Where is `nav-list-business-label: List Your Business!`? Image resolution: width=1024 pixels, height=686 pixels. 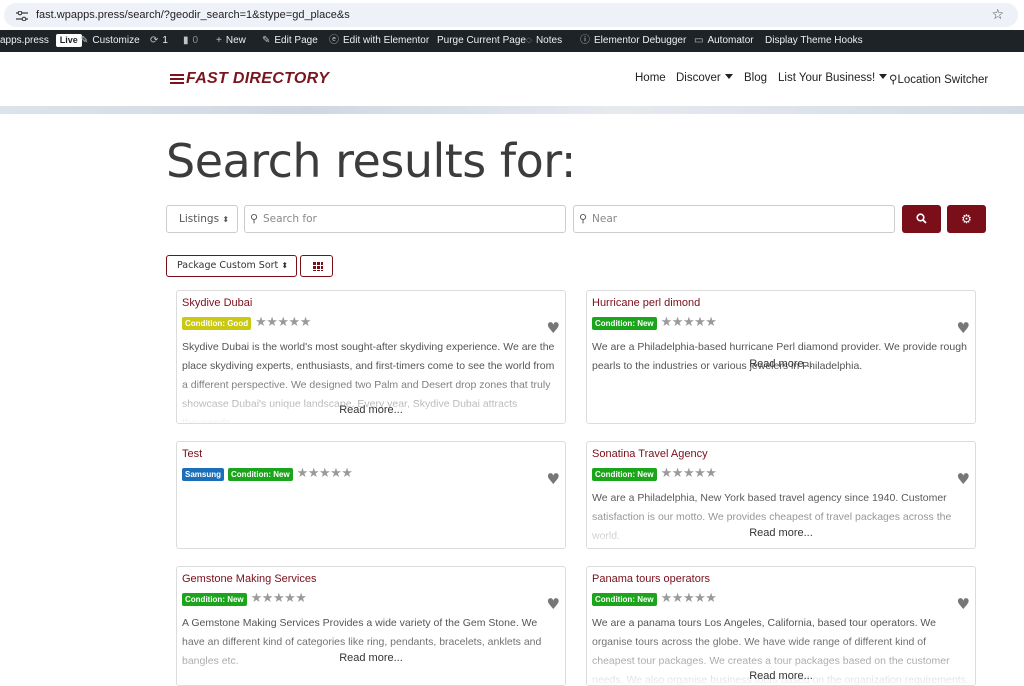
nav-list-business-label: List Your Business! is located at coordinates (827, 78).